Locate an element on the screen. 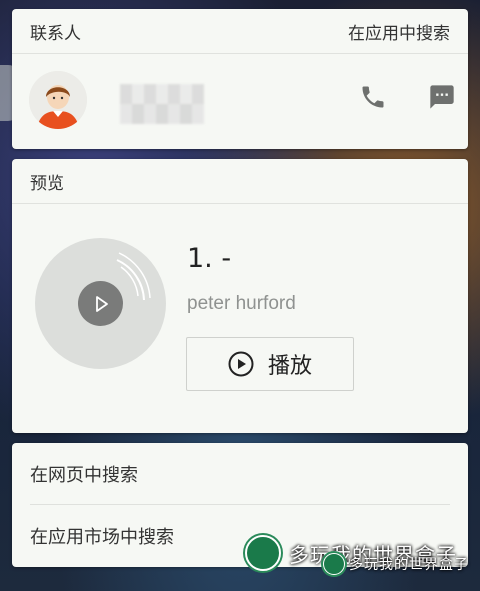  phone-icon is located at coordinates (373, 97).